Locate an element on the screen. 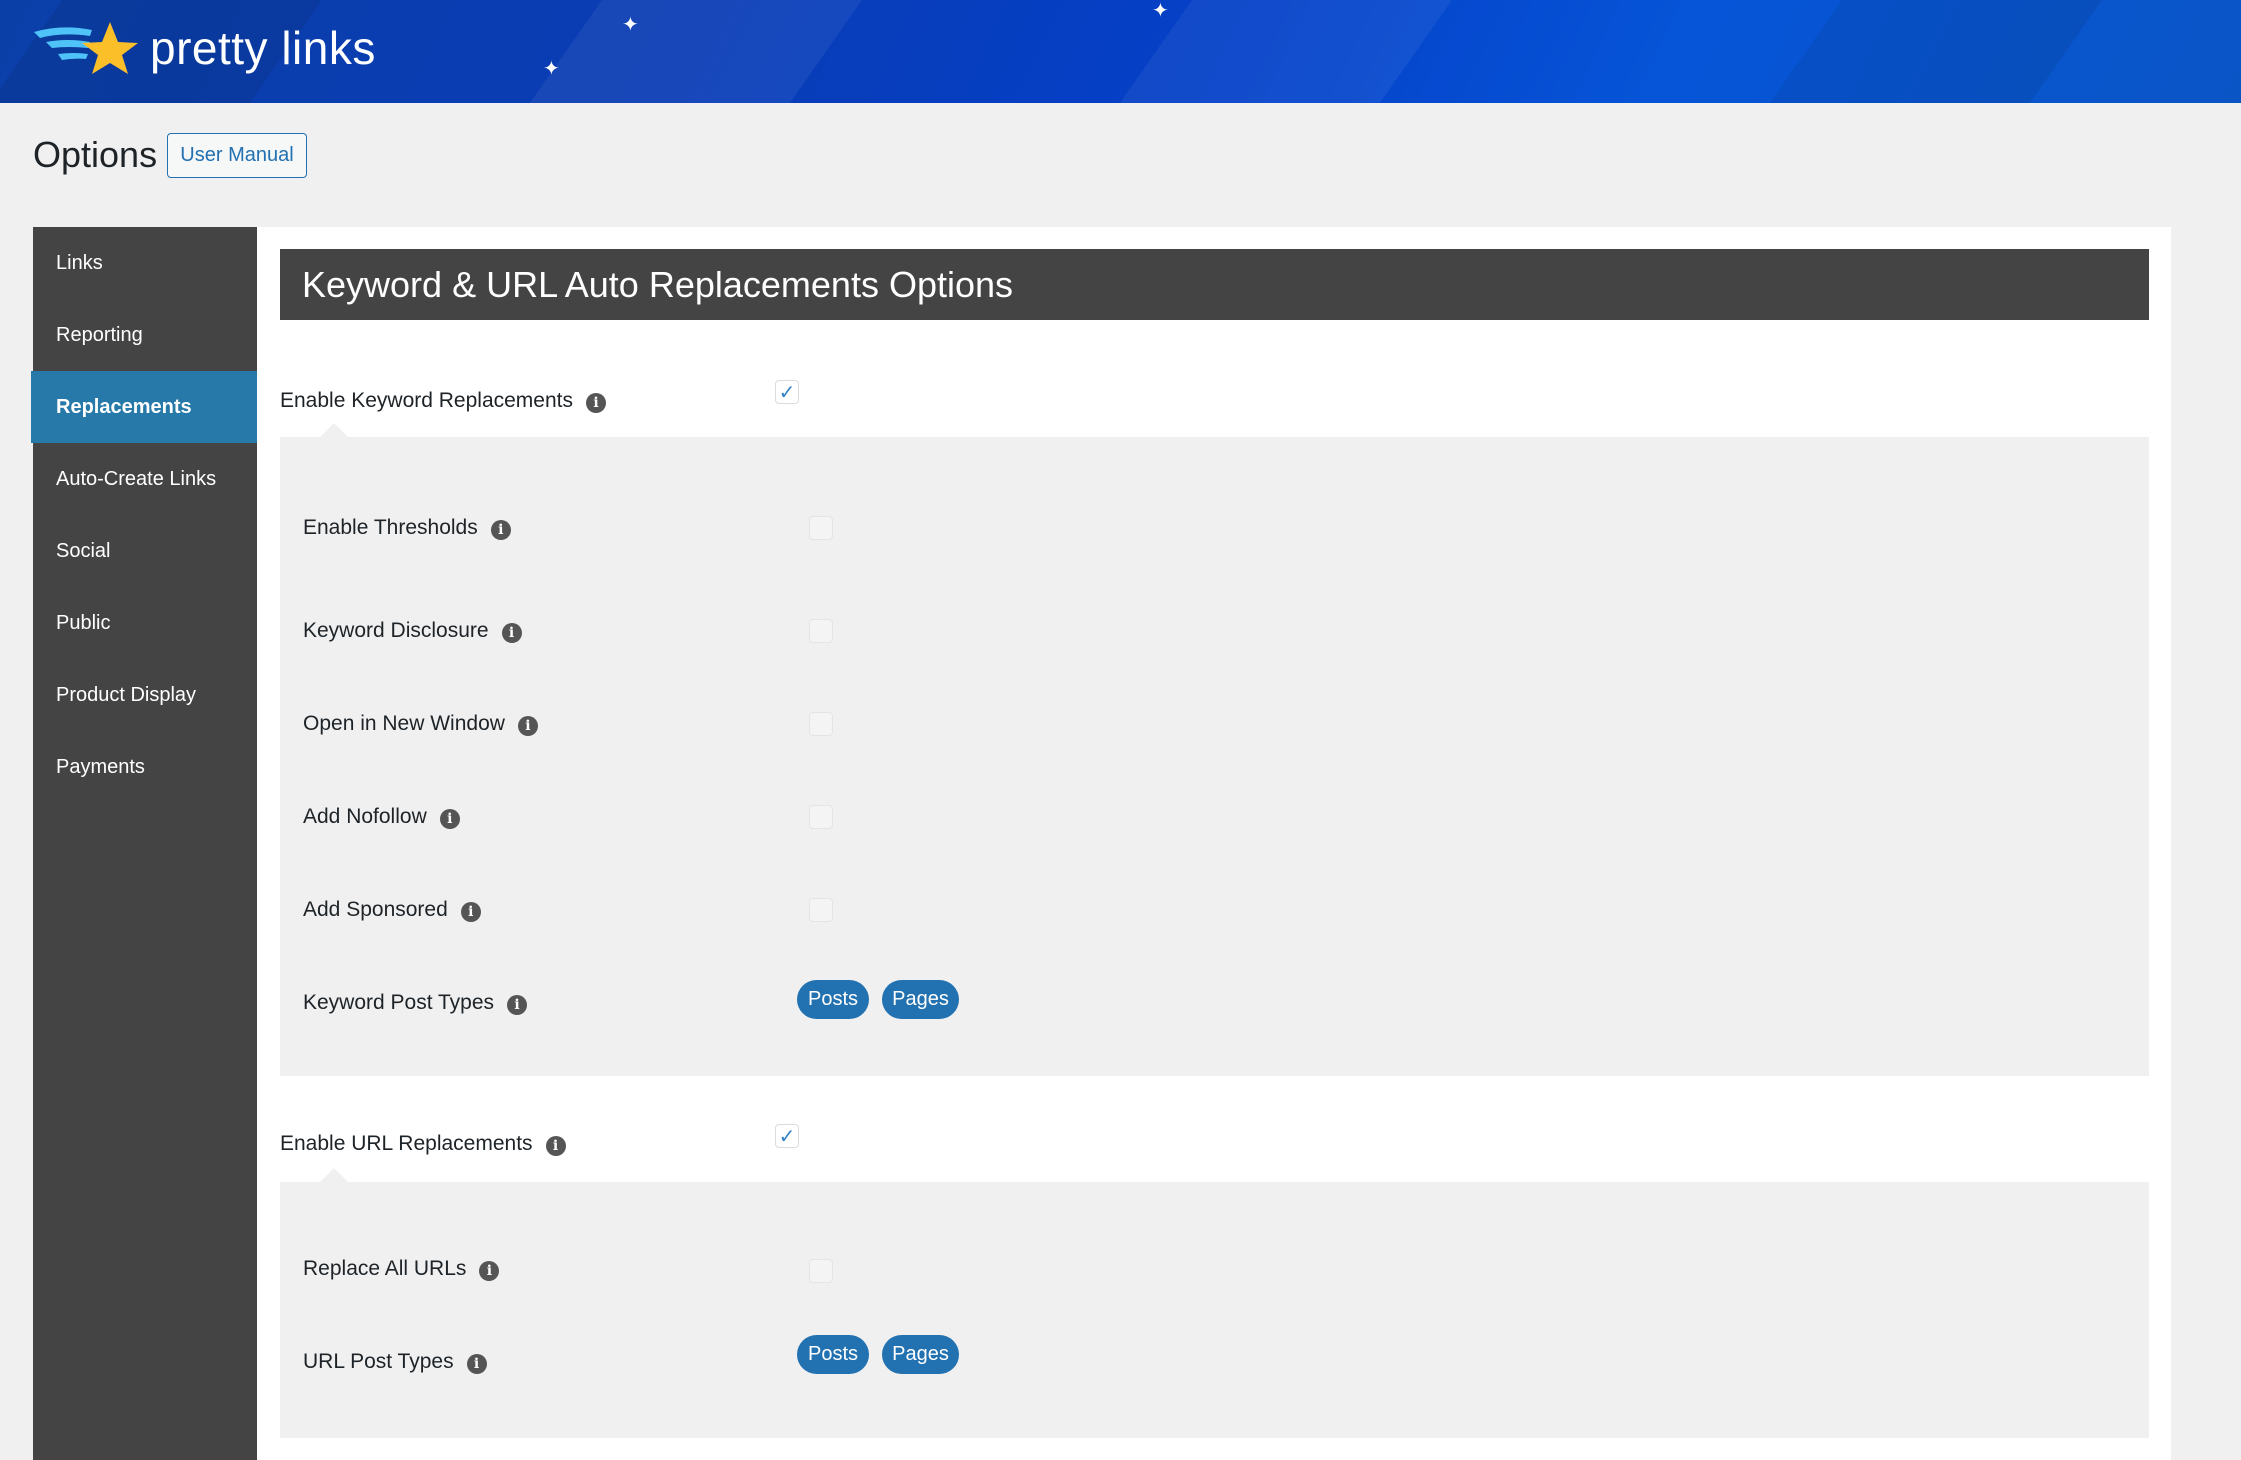  option-row: Replace All URLs i is located at coordinates (401, 1269).